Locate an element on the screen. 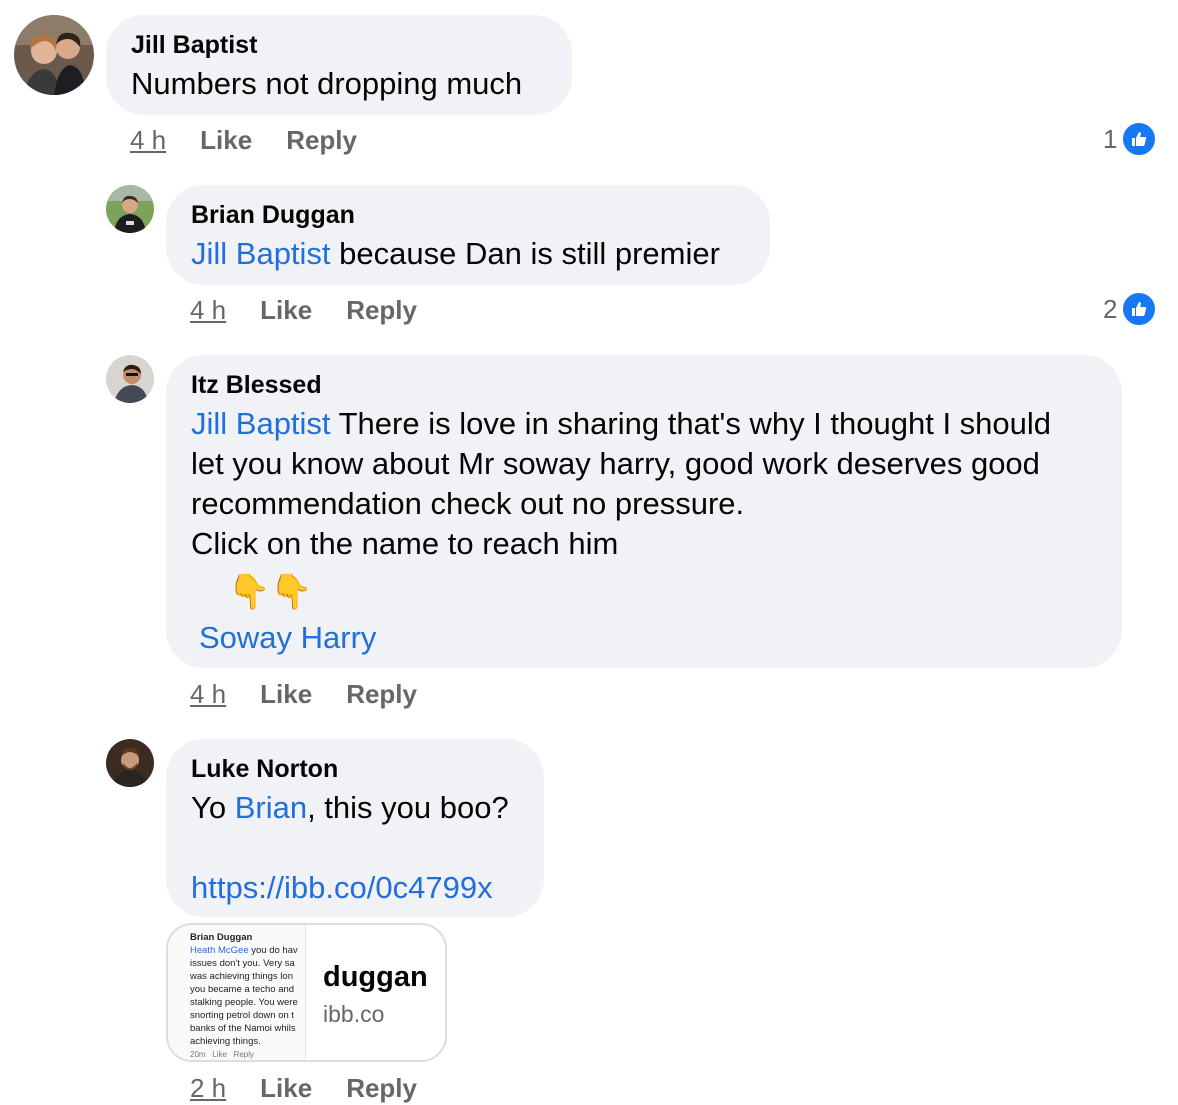 This screenshot has height=1105, width=1178. reaction-count: 1 is located at coordinates (1130, 139).